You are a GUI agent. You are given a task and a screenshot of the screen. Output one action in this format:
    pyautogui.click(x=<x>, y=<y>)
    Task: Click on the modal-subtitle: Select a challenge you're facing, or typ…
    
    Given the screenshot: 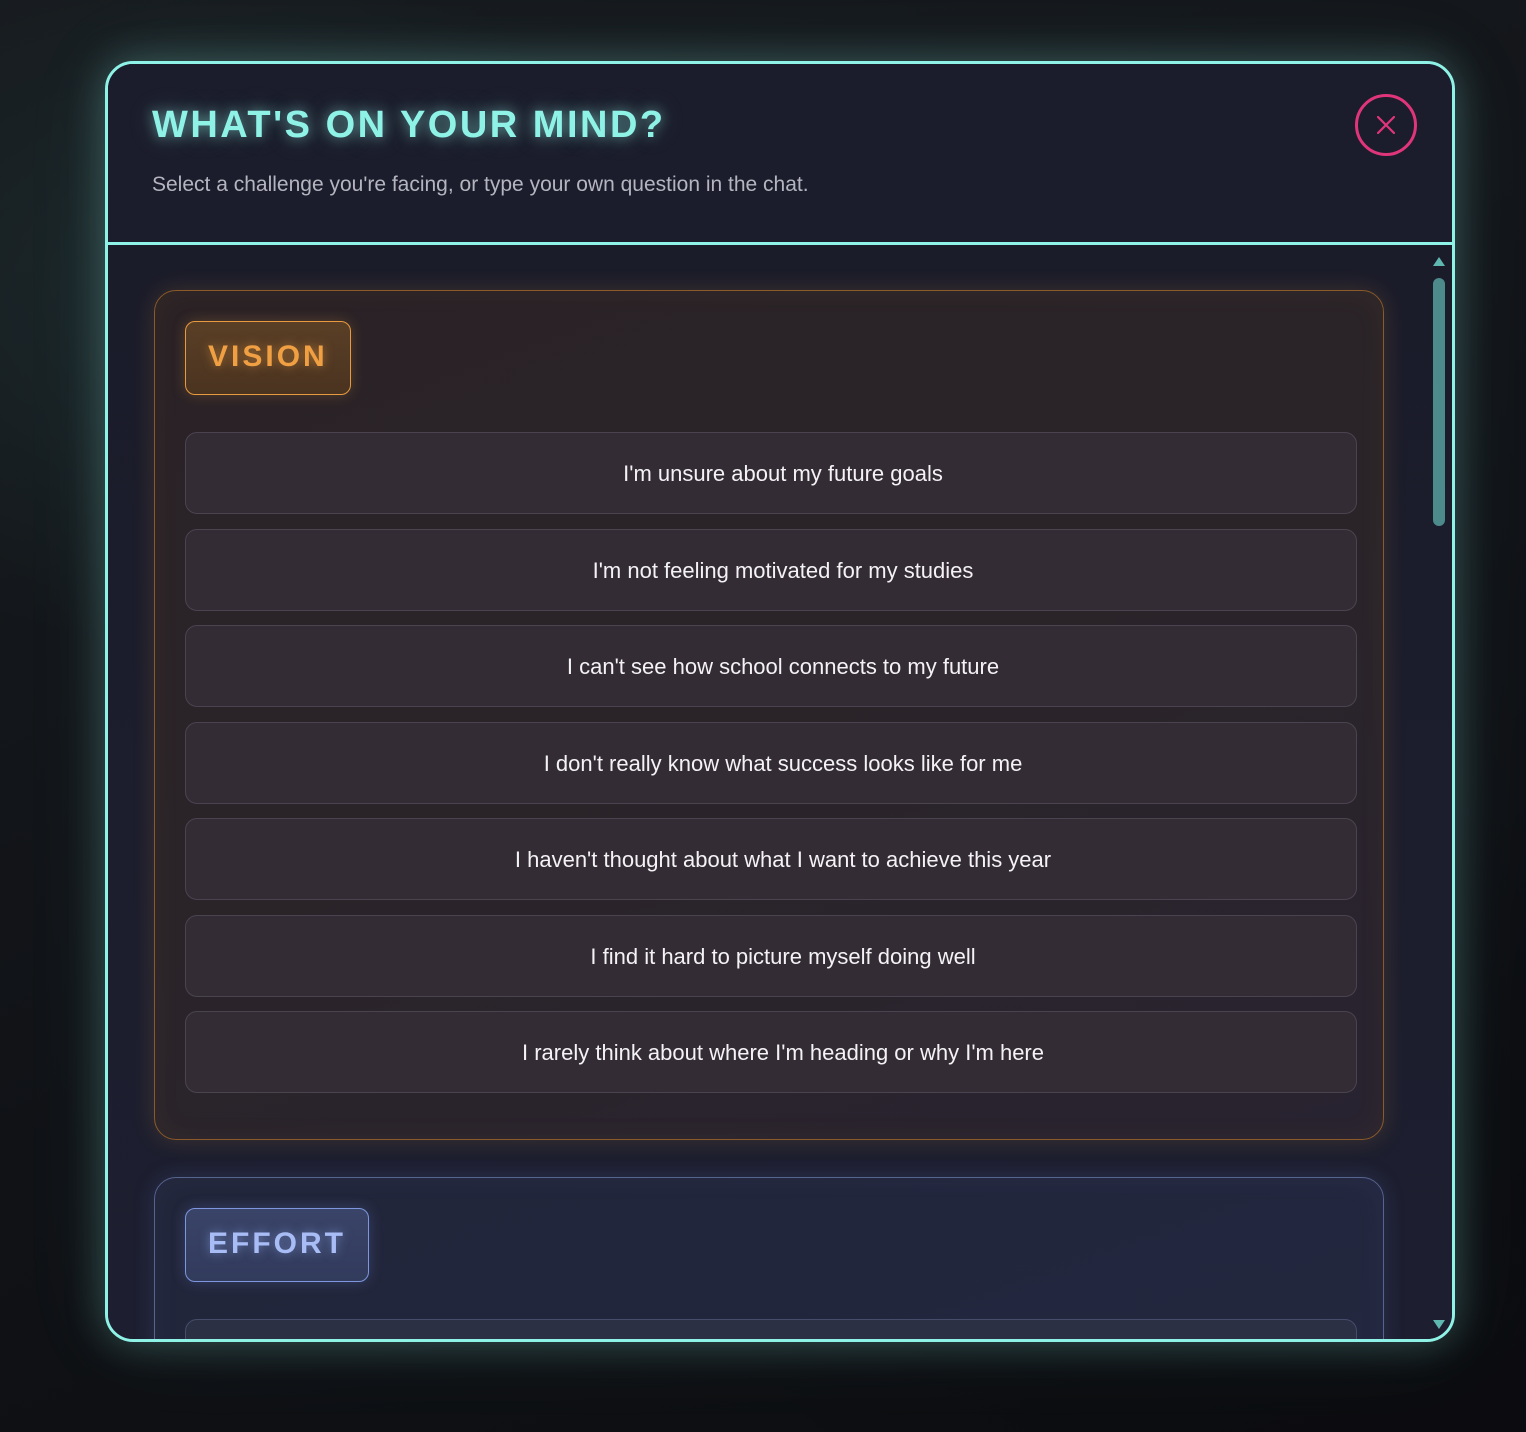 What is the action you would take?
    pyautogui.click(x=480, y=184)
    